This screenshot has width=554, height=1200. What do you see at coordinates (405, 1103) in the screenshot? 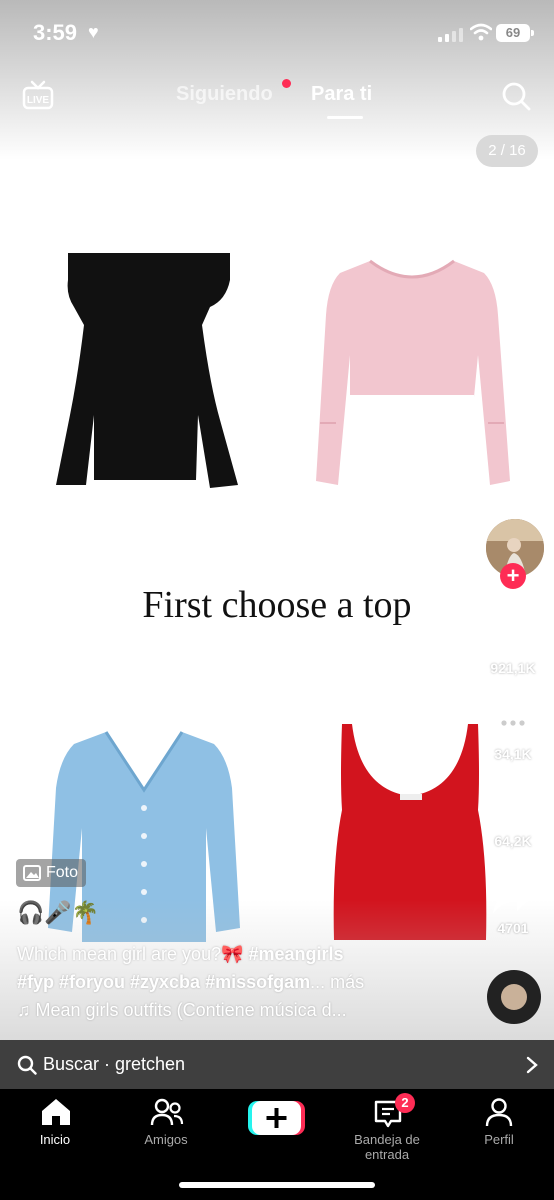
I see `inbox-badge: 2` at bounding box center [405, 1103].